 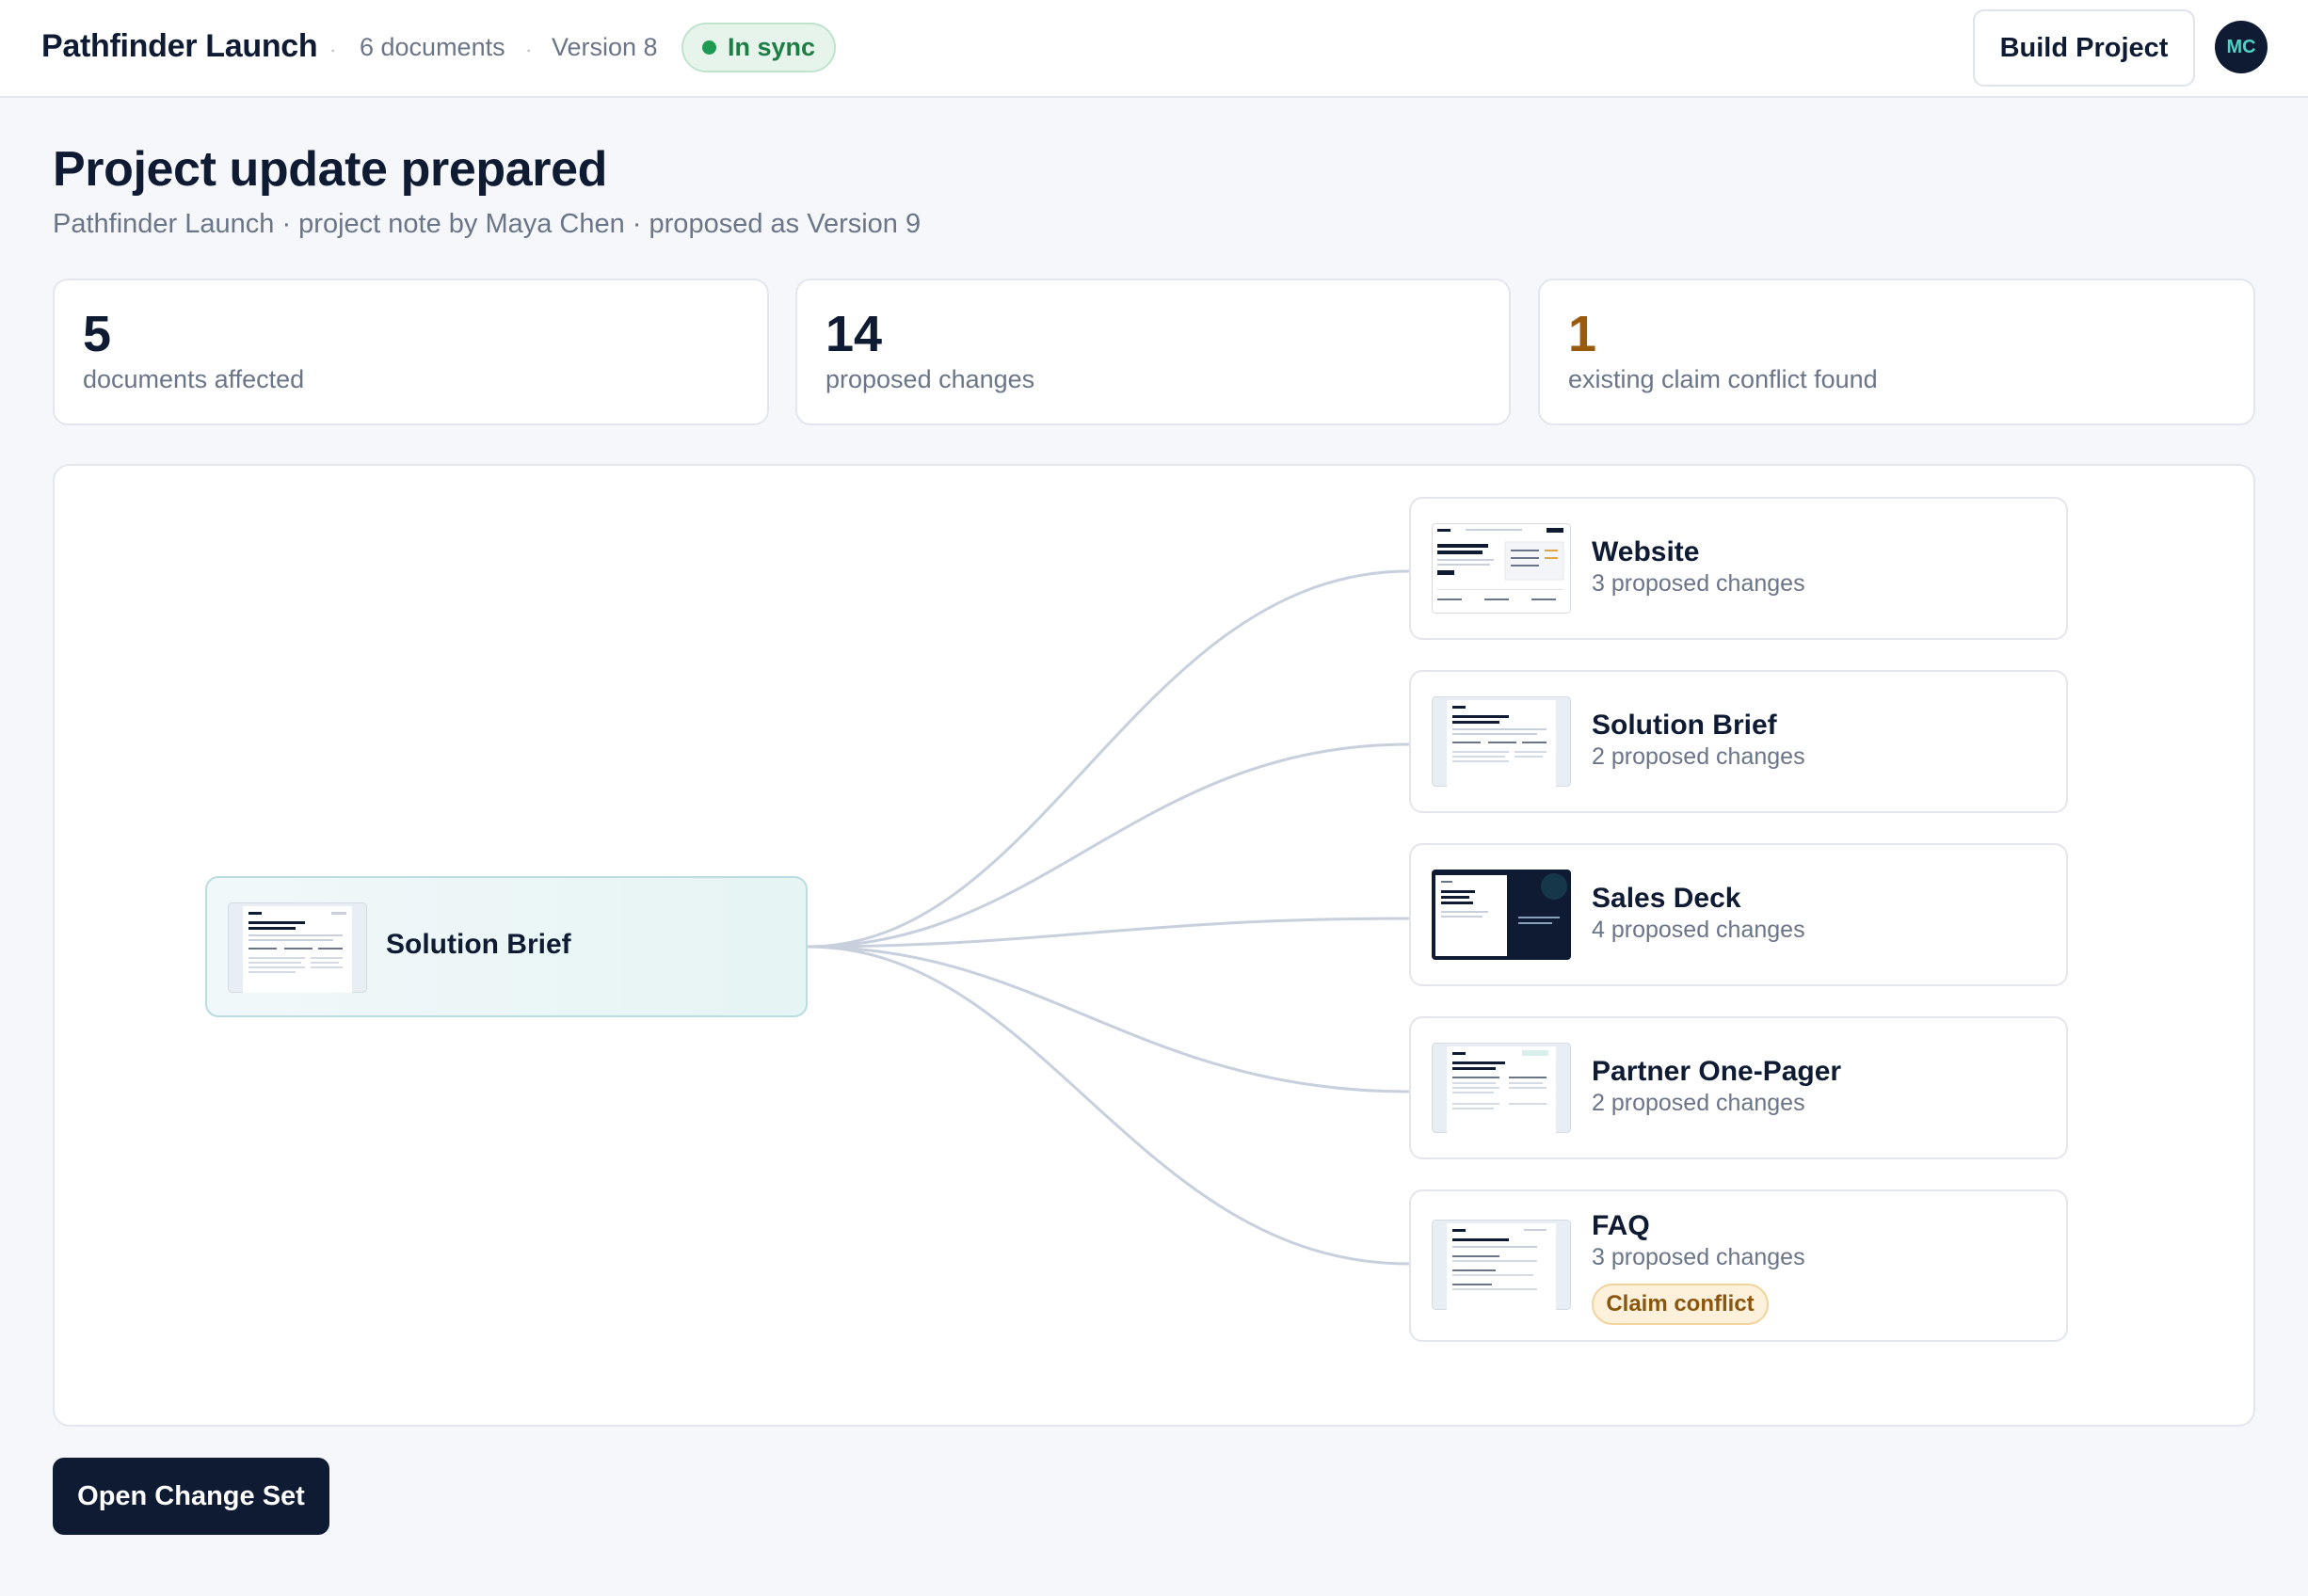 What do you see at coordinates (1646, 551) in the screenshot?
I see `target-title: Website` at bounding box center [1646, 551].